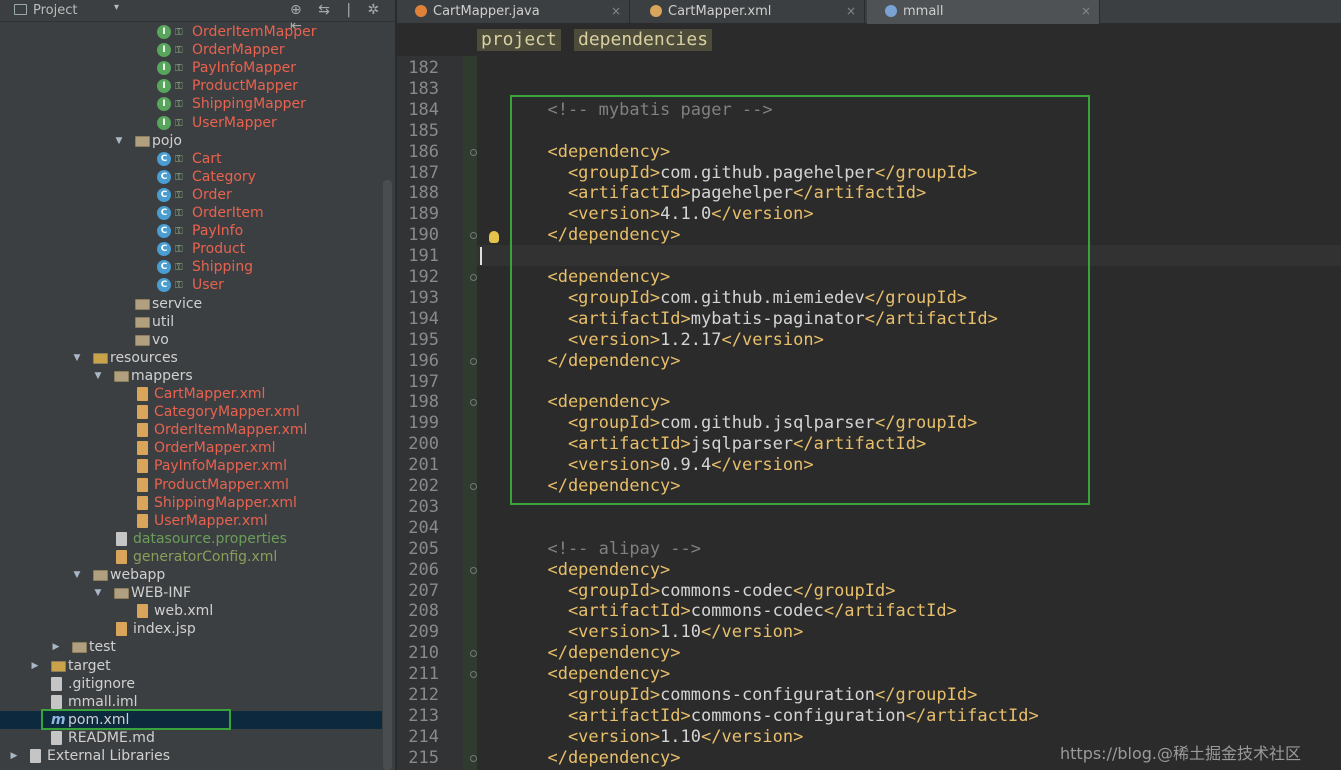  Describe the element at coordinates (191, 304) in the screenshot. I see `tree-item-service: service` at that location.